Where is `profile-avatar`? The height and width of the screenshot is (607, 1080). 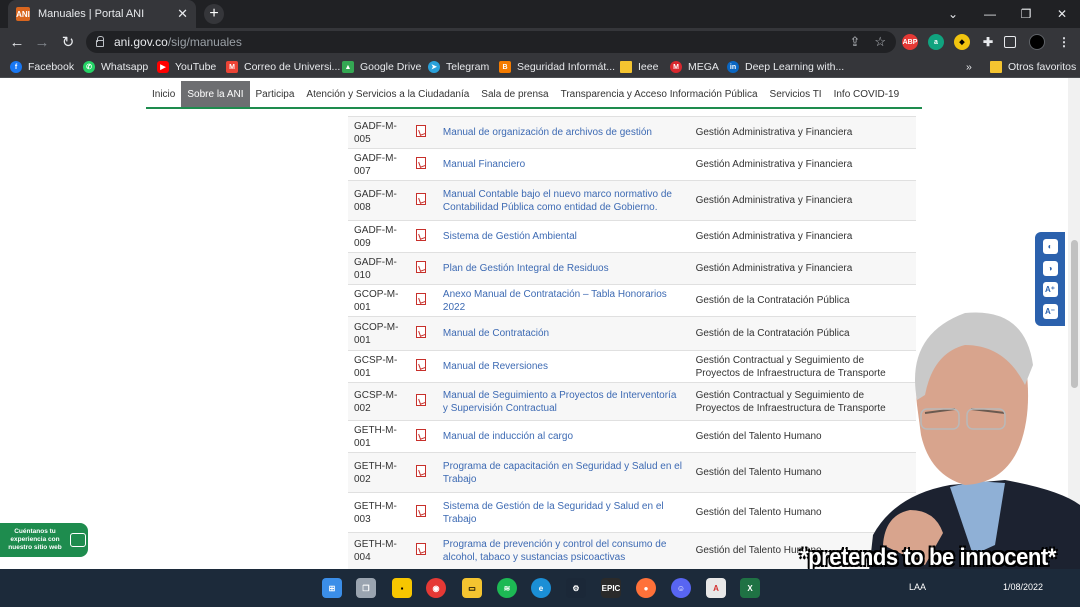 profile-avatar is located at coordinates (1037, 42).